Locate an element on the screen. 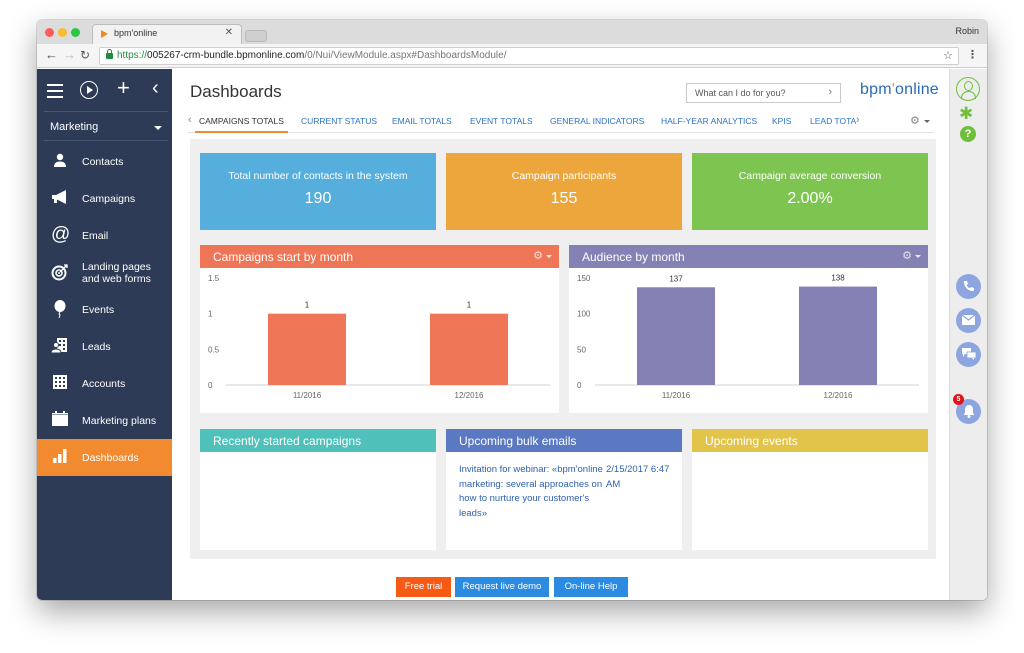 The image size is (1024, 653). kpi-value: 155 is located at coordinates (564, 198).